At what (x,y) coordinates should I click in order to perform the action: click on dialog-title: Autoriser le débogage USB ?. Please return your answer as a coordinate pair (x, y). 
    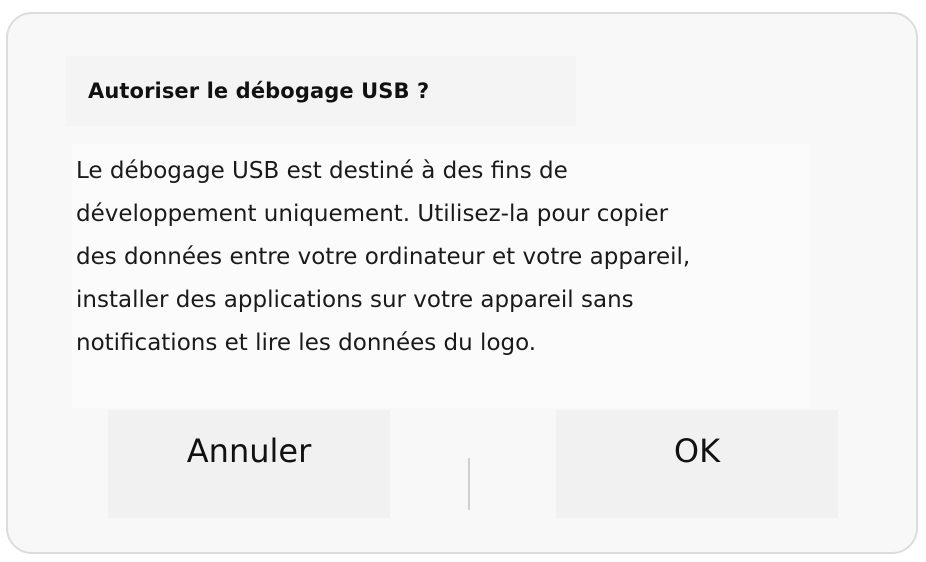
    Looking at the image, I should click on (259, 91).